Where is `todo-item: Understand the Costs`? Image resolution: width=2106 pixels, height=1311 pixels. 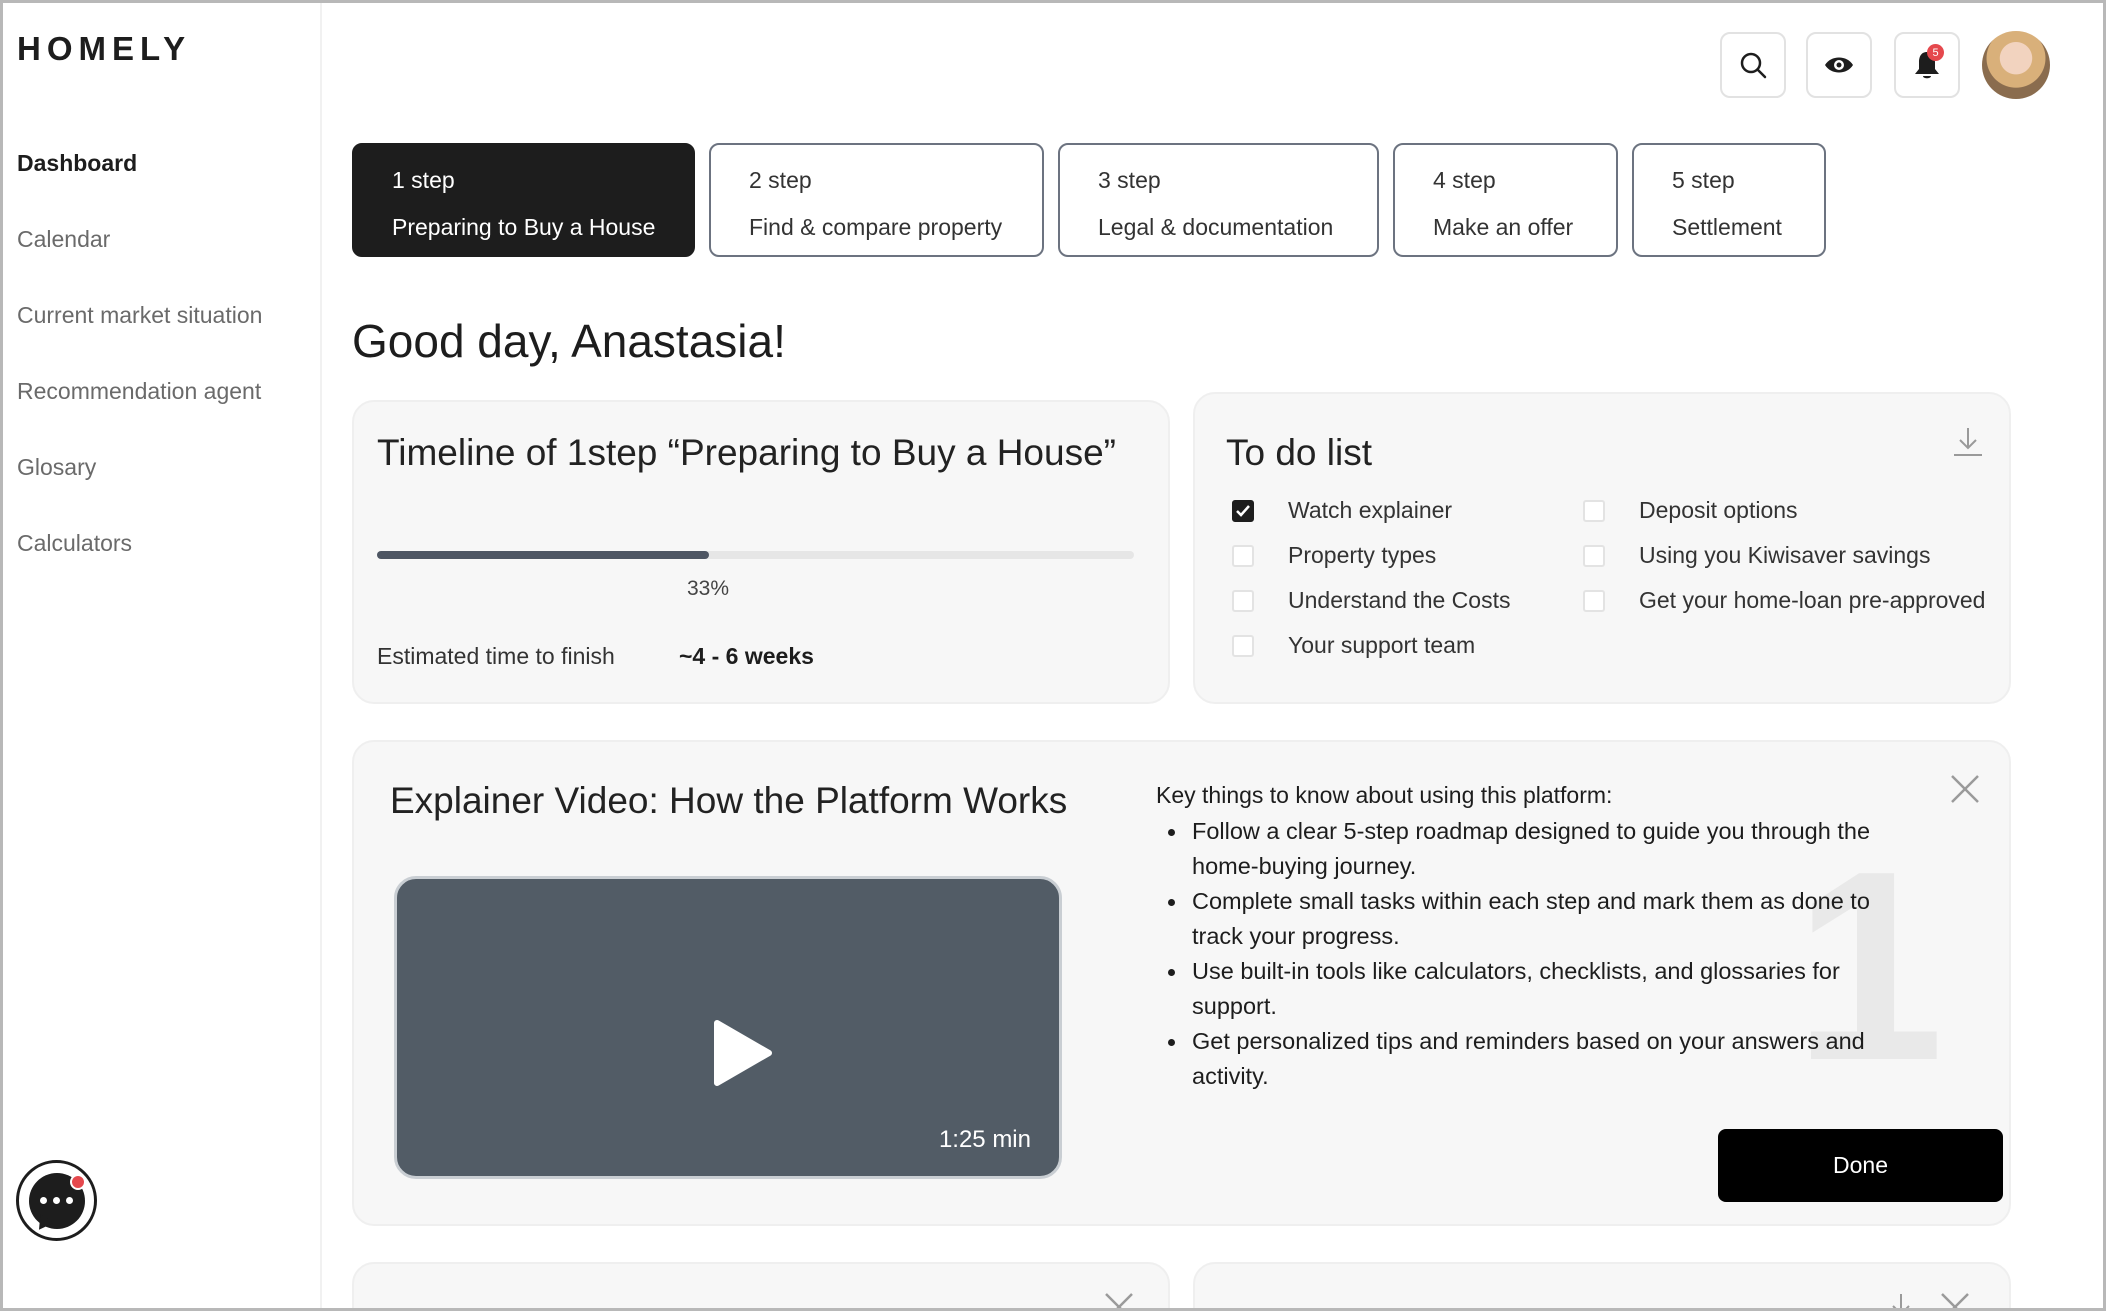
todo-item: Understand the Costs is located at coordinates (1371, 600).